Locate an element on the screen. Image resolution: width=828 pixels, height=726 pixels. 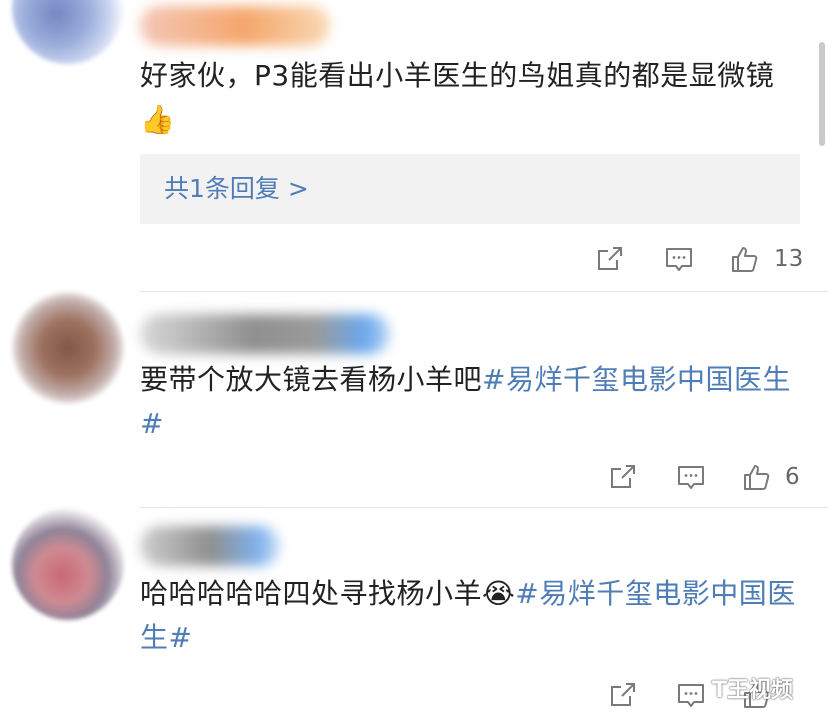
thumbs-up-emoji-icon: 👍 is located at coordinates (158, 119).